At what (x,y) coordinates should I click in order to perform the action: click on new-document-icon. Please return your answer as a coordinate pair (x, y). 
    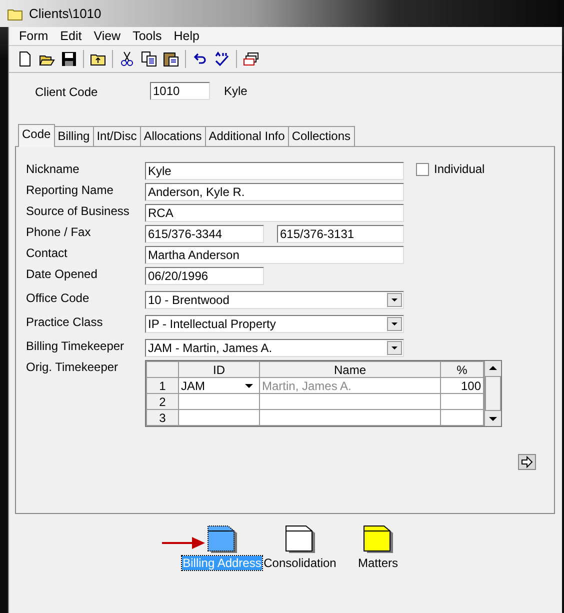
    Looking at the image, I should click on (25, 59).